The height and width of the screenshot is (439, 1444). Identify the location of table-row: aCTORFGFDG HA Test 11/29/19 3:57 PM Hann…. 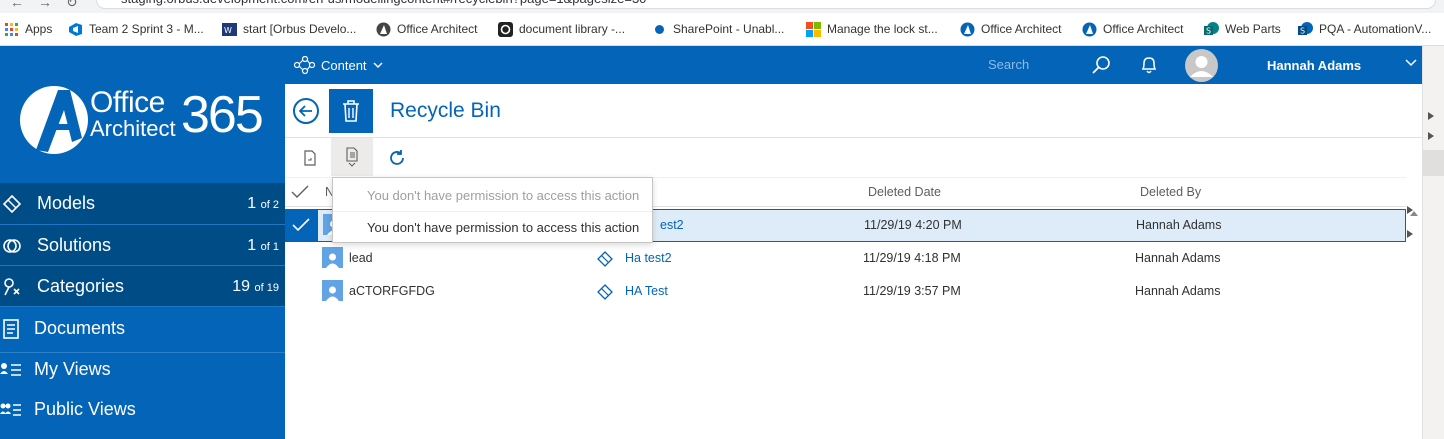
(845, 291).